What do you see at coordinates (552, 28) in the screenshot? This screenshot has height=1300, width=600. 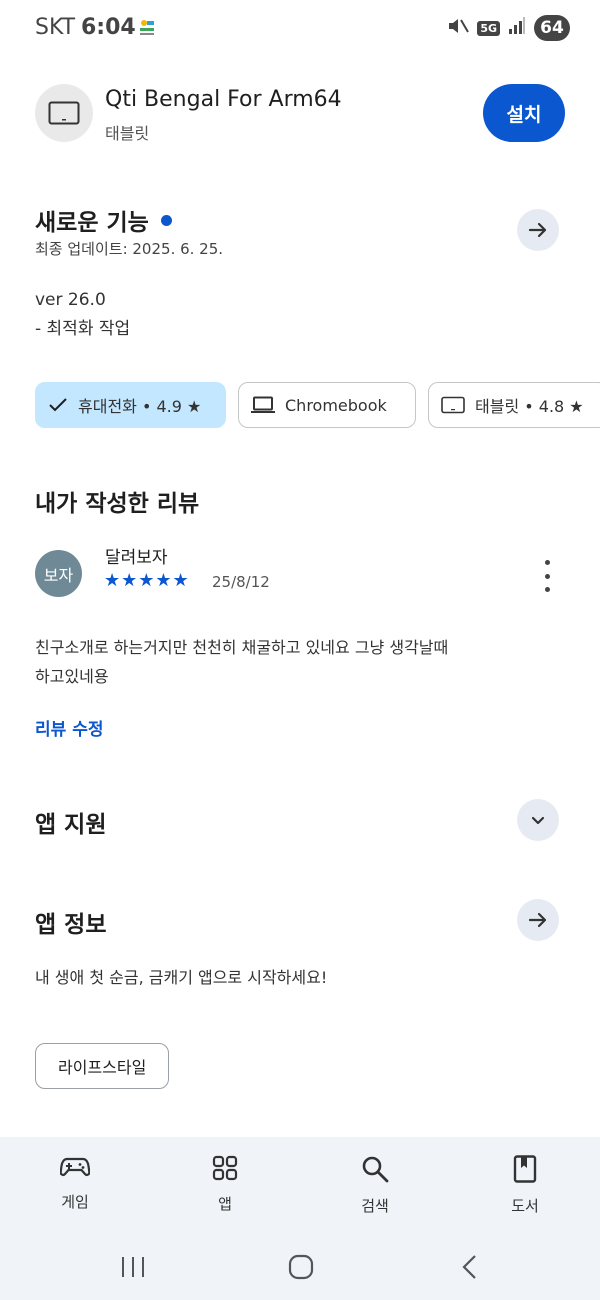 I see `battery-indicator: 64` at bounding box center [552, 28].